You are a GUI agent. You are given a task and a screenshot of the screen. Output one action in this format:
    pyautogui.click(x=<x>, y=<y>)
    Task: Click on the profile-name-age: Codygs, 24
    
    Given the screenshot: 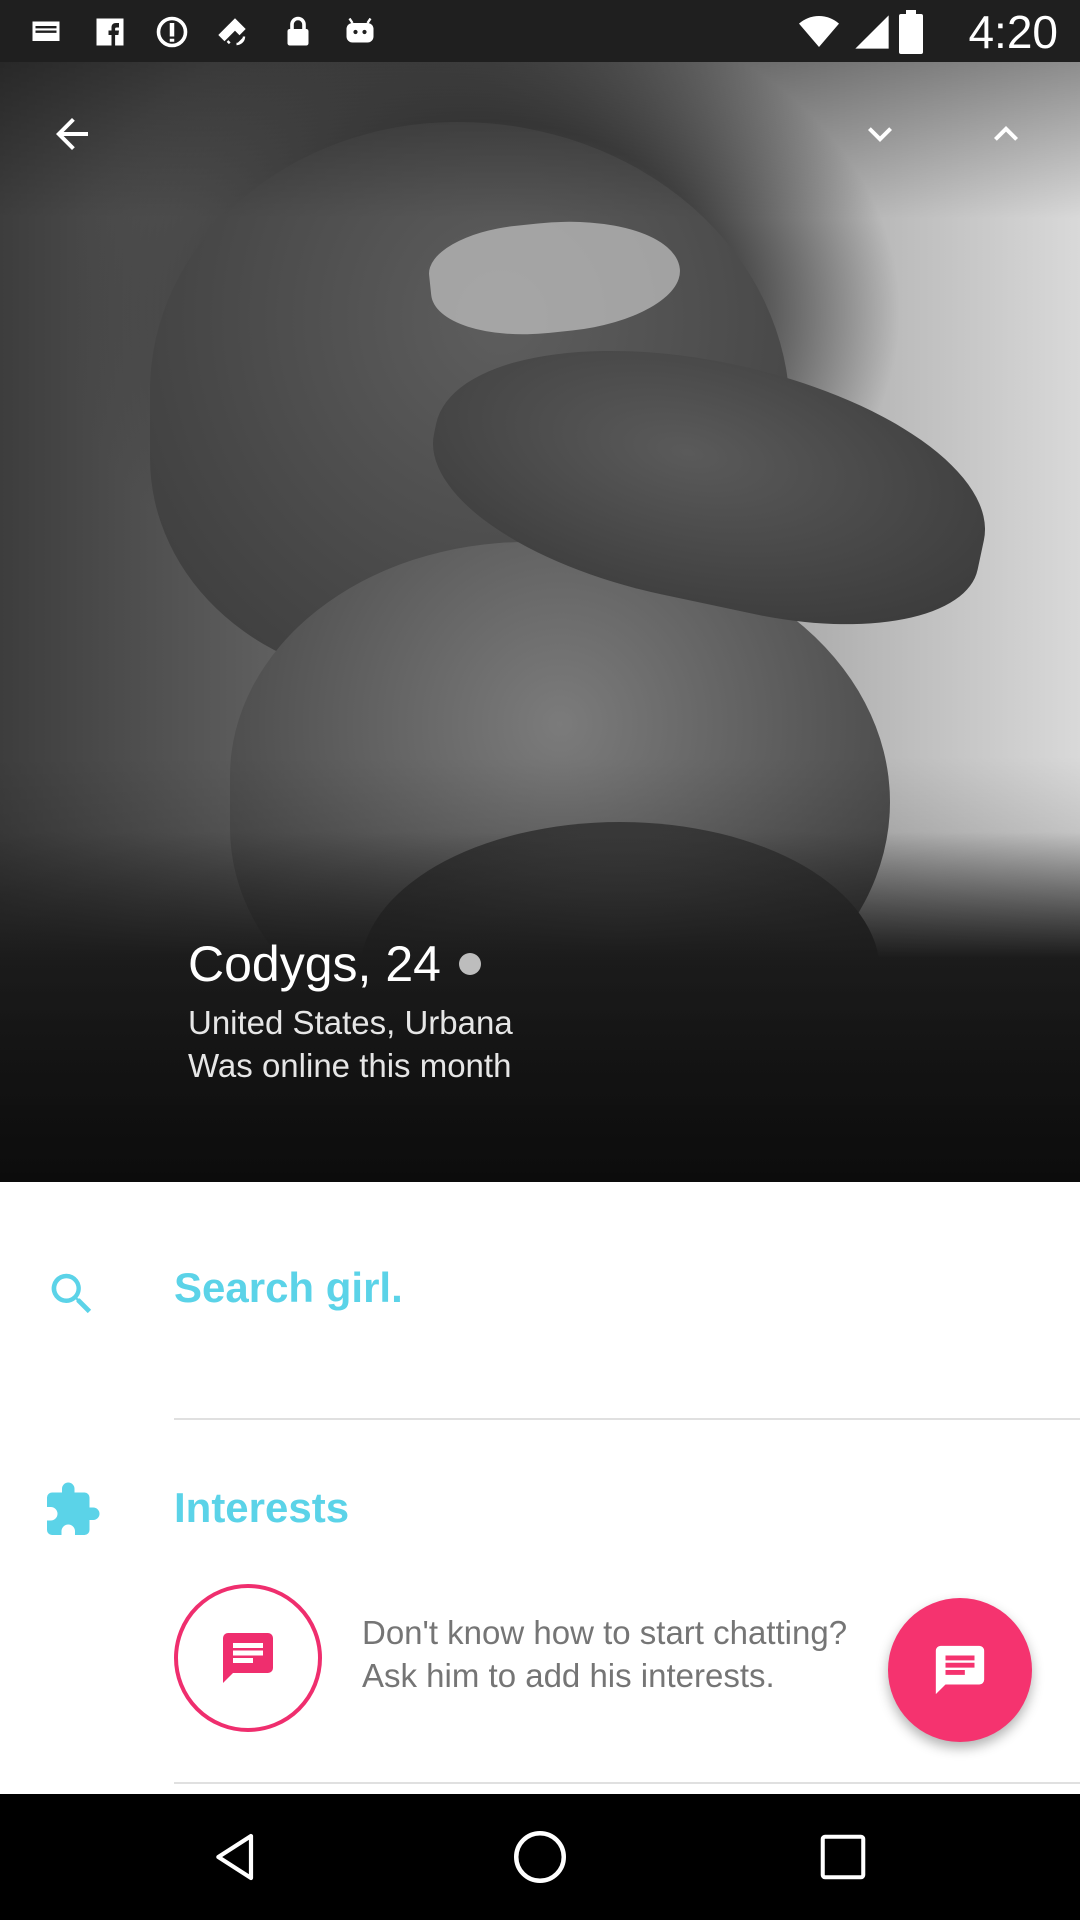 What is the action you would take?
    pyautogui.click(x=314, y=964)
    